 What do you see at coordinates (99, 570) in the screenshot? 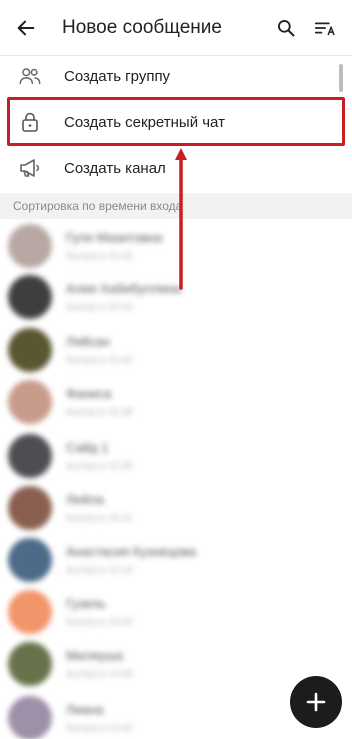
I see `contact-status: был(а) в 15:10` at bounding box center [99, 570].